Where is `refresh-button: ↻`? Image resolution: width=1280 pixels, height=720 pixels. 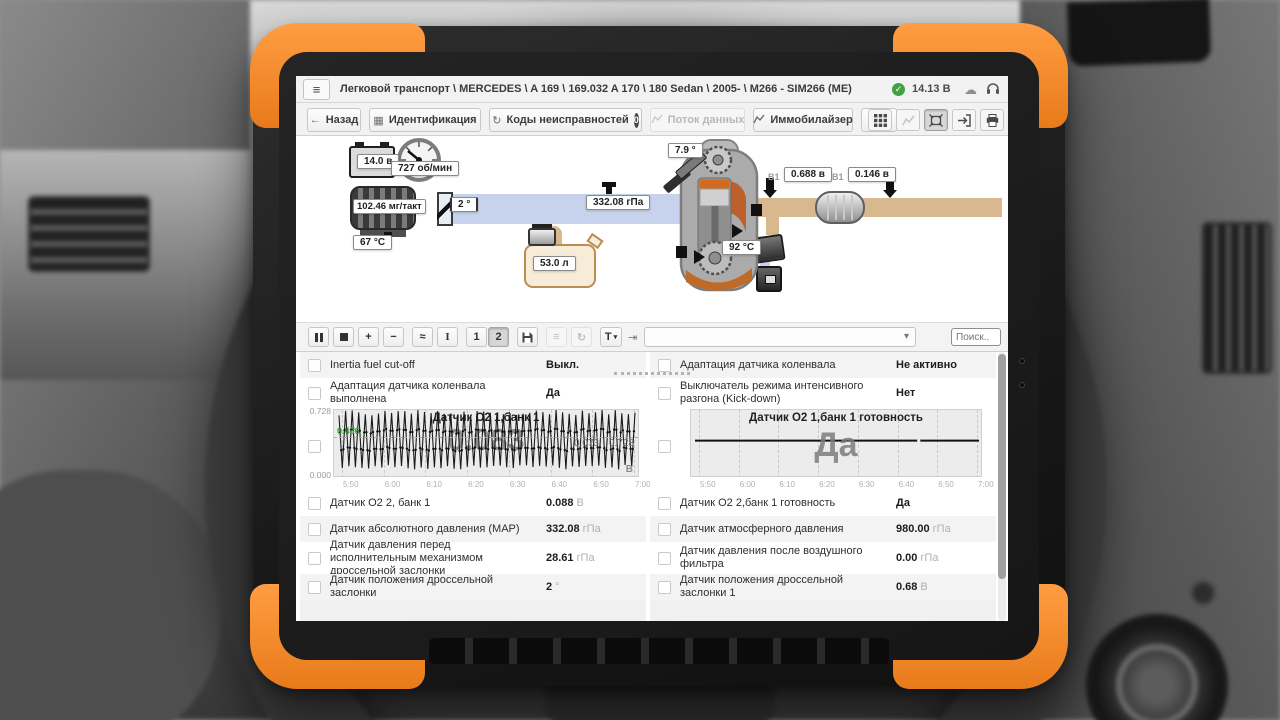 refresh-button: ↻ is located at coordinates (581, 337).